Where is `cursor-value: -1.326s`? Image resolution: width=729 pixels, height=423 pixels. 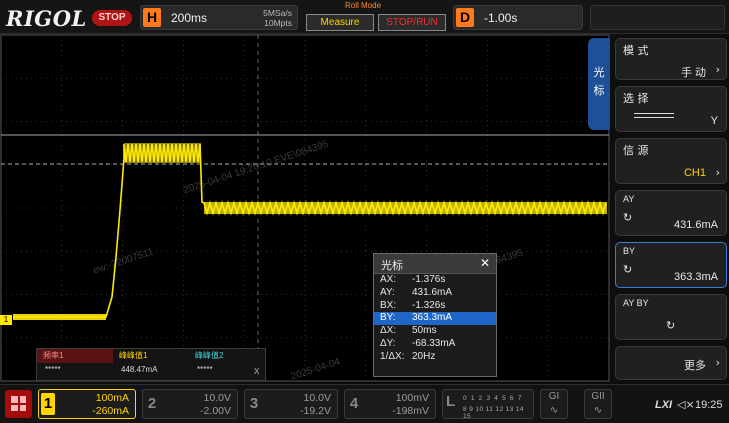 cursor-value: -1.326s is located at coordinates (429, 305).